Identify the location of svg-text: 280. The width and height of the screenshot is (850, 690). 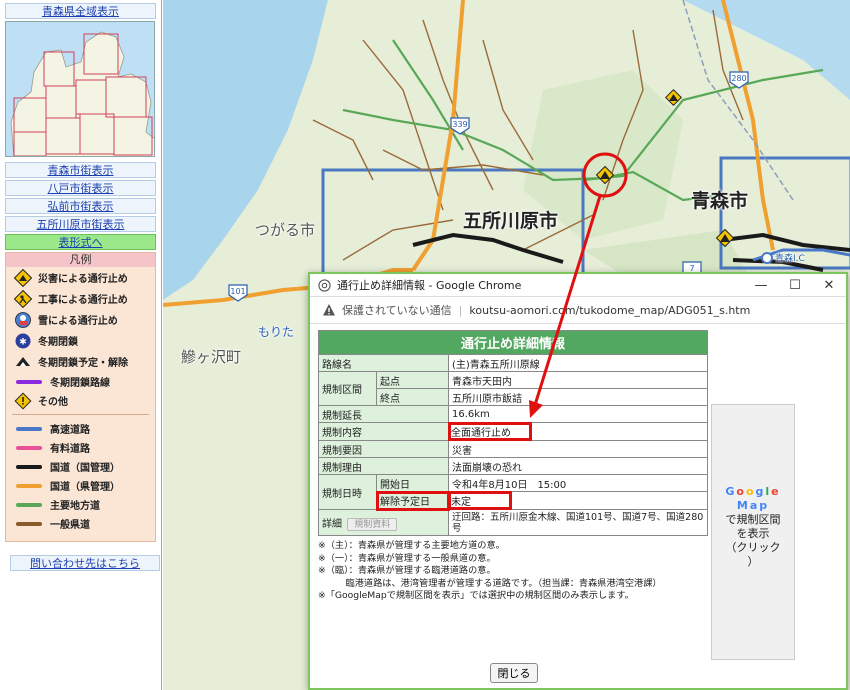
(738, 78).